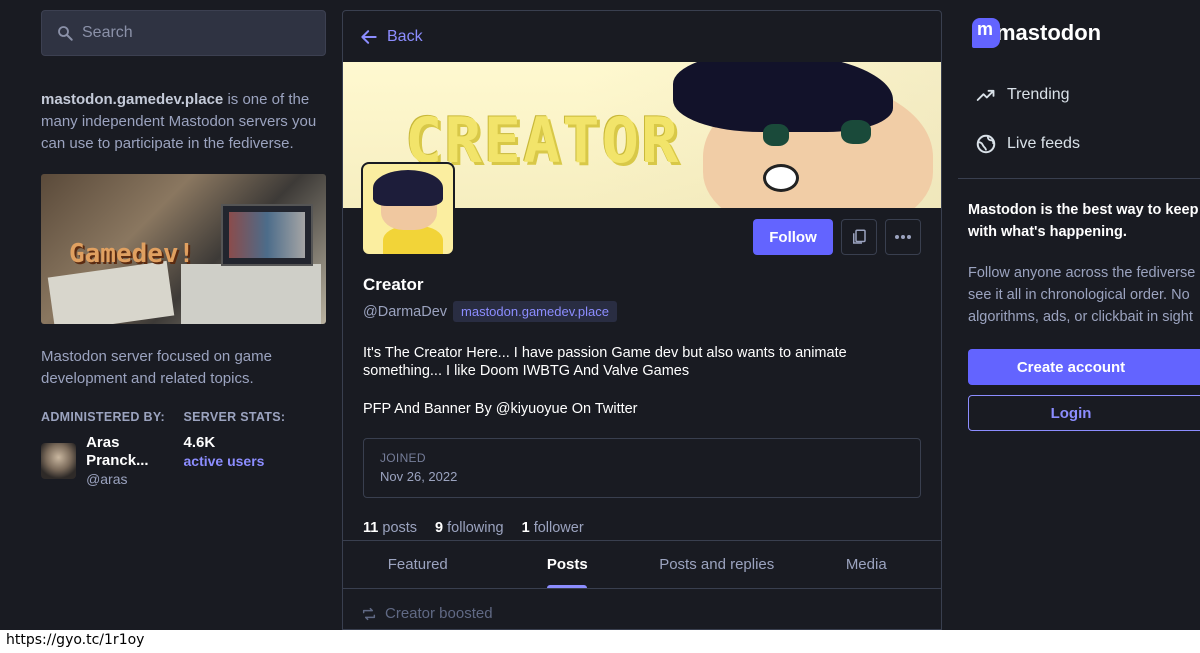 This screenshot has height=653, width=1200. Describe the element at coordinates (1084, 413) in the screenshot. I see `login-button: Login` at that location.